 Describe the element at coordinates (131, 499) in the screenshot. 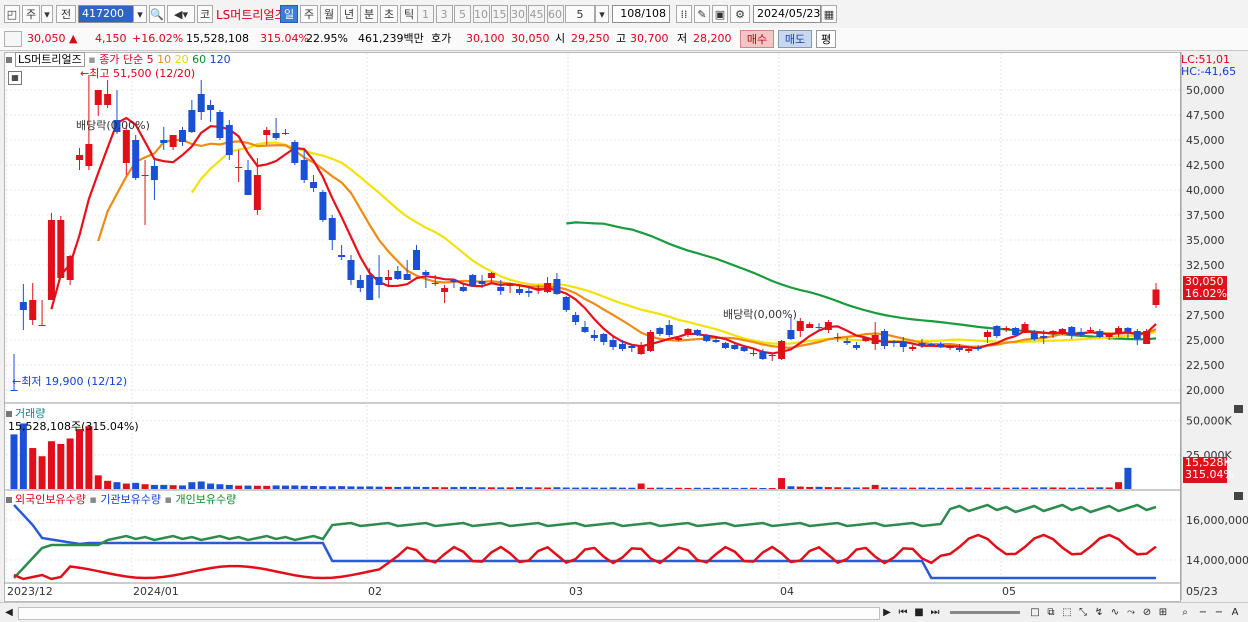

I see `institution-holding-label: 기관보유수량` at that location.